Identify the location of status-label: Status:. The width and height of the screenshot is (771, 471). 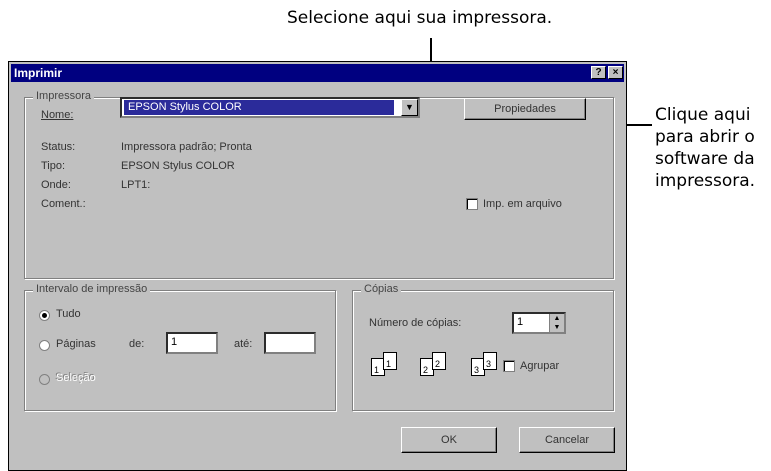
(58, 147).